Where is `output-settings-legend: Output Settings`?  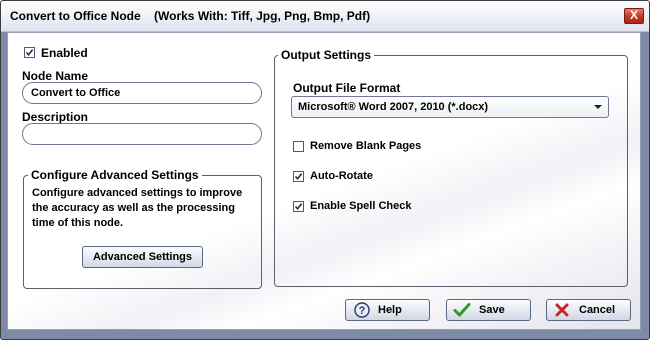
output-settings-legend: Output Settings is located at coordinates (326, 55).